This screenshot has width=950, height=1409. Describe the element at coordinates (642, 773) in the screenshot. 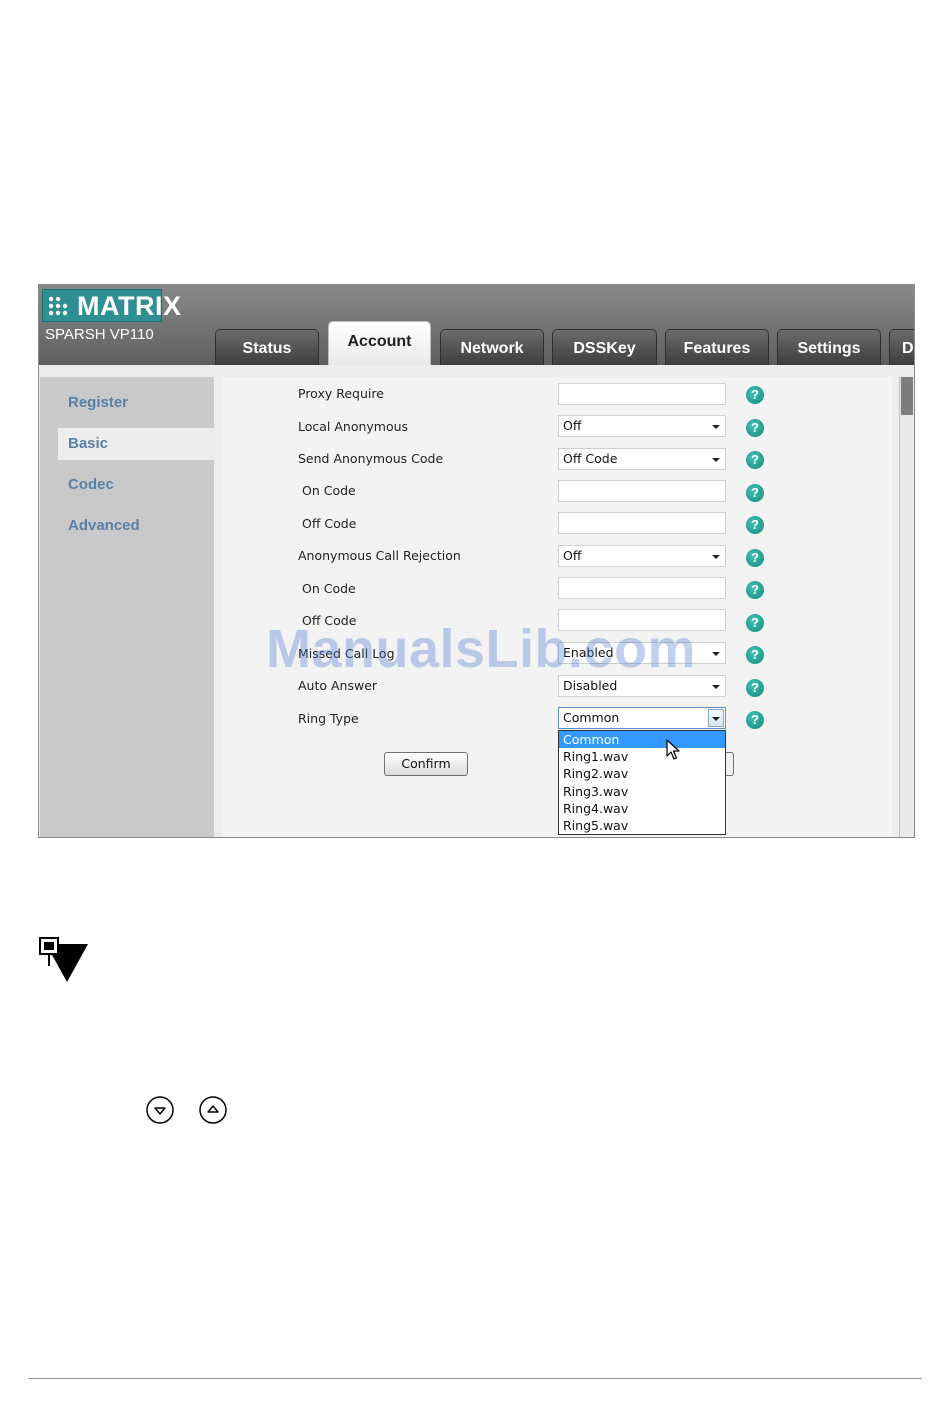

I see `option-ring2: Ring2.wav` at that location.